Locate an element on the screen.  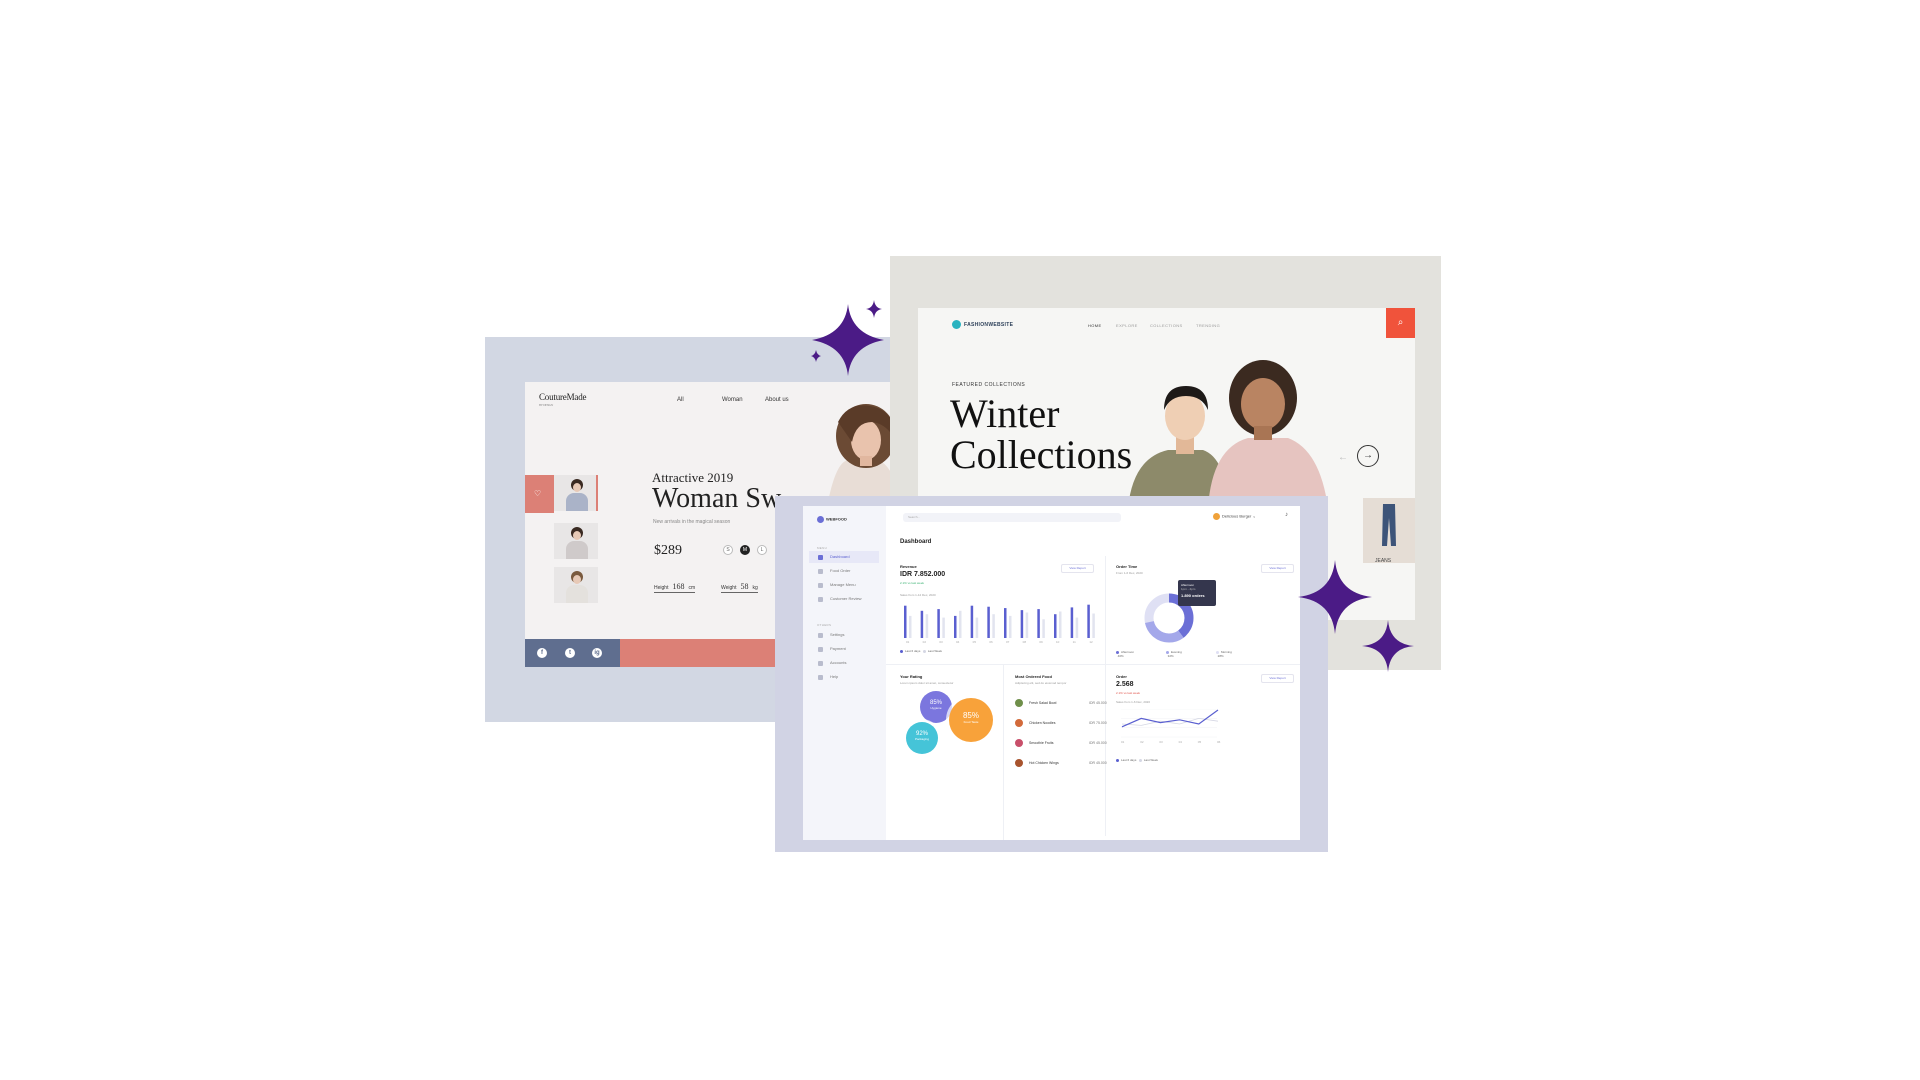
most-ordered-title: Most Ordered Food is located at coordinates (1033, 676).